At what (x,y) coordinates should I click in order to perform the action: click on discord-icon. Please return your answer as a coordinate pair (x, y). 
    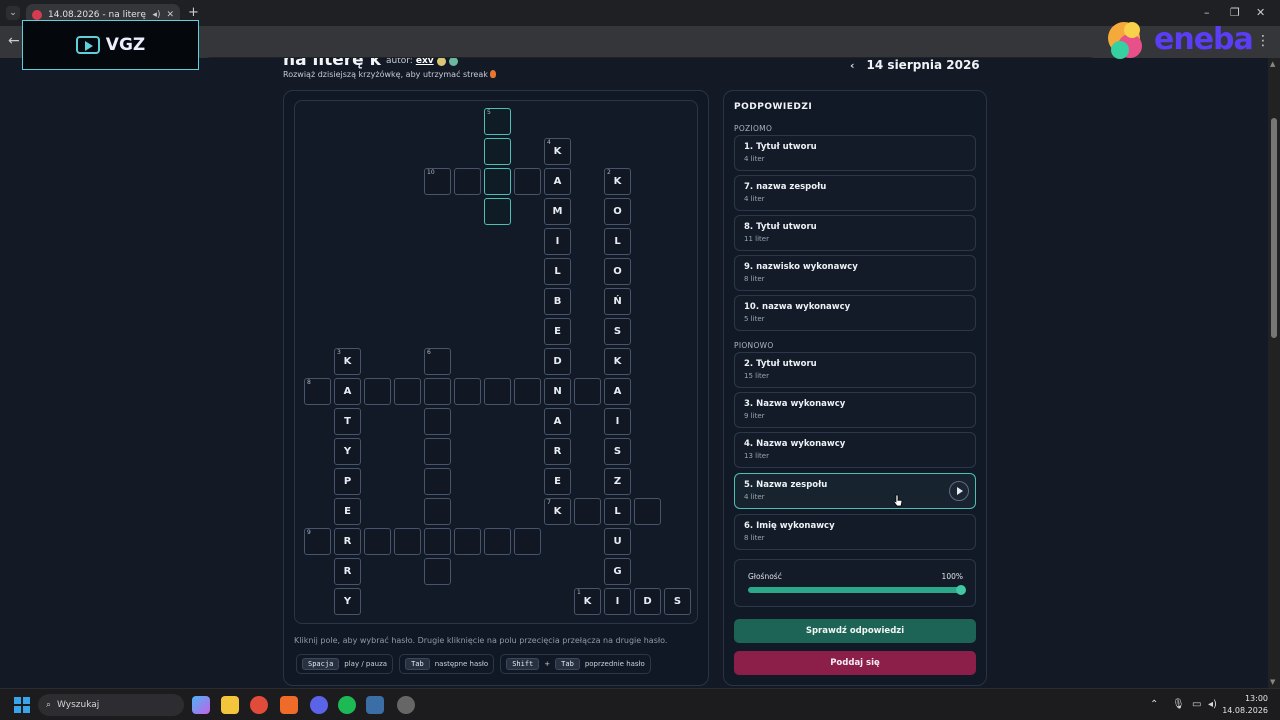
    Looking at the image, I should click on (319, 705).